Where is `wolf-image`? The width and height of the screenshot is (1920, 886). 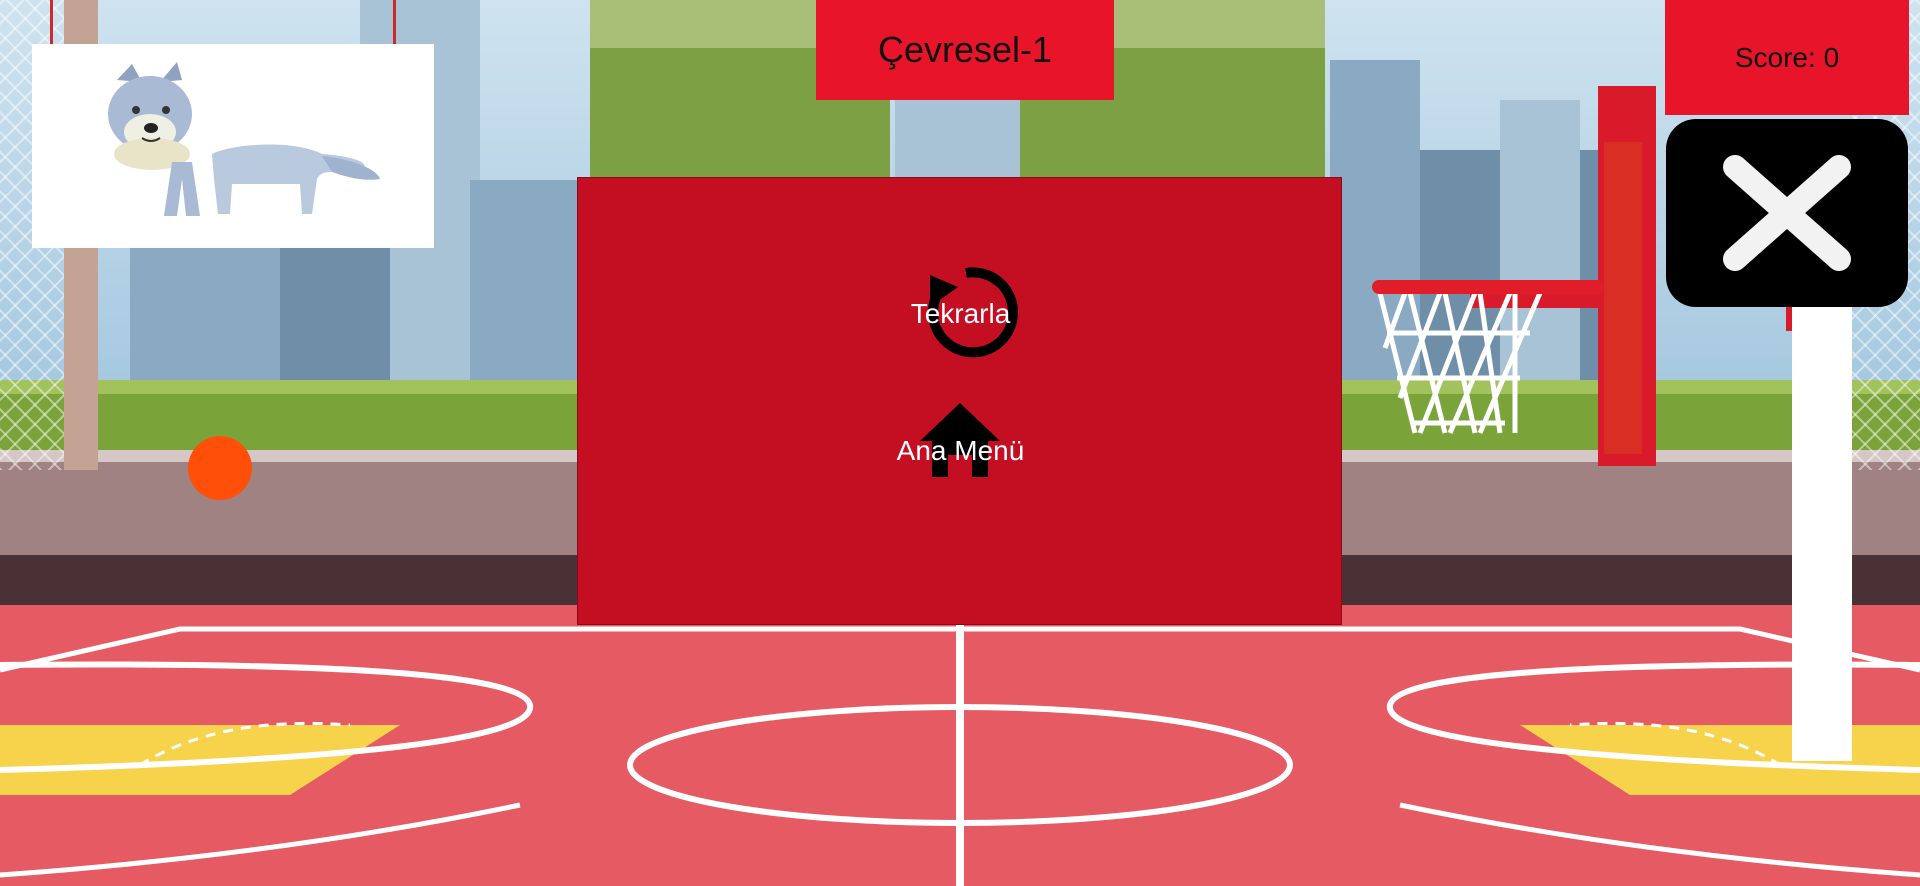 wolf-image is located at coordinates (244, 139).